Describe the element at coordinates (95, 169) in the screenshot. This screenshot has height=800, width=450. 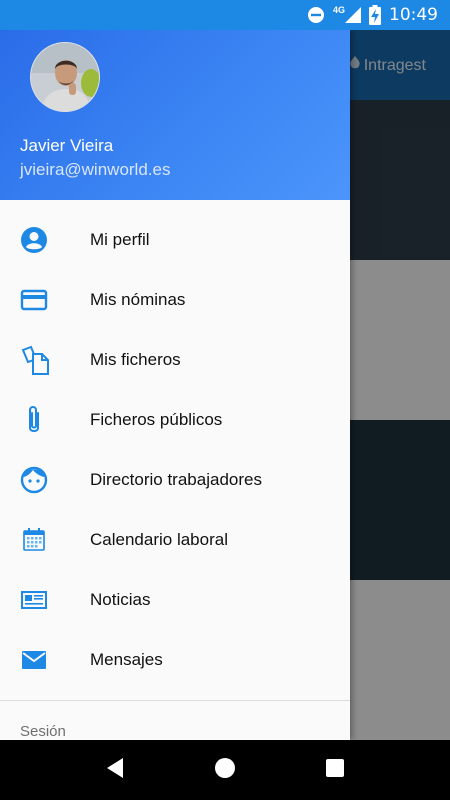
I see `user-email: jvieira@winworld.es` at that location.